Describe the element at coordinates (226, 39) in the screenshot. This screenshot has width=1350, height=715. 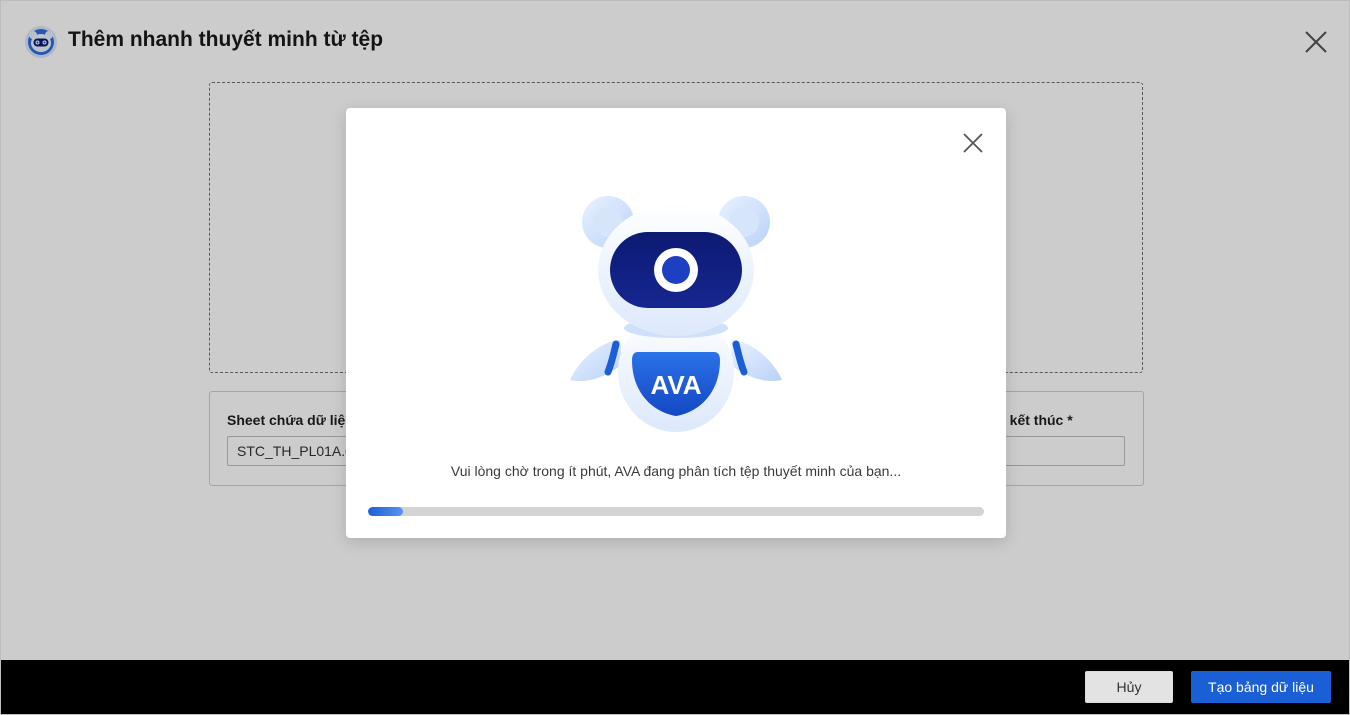
I see `page-title: Thêm nhanh thuyết minh từ tệp` at that location.